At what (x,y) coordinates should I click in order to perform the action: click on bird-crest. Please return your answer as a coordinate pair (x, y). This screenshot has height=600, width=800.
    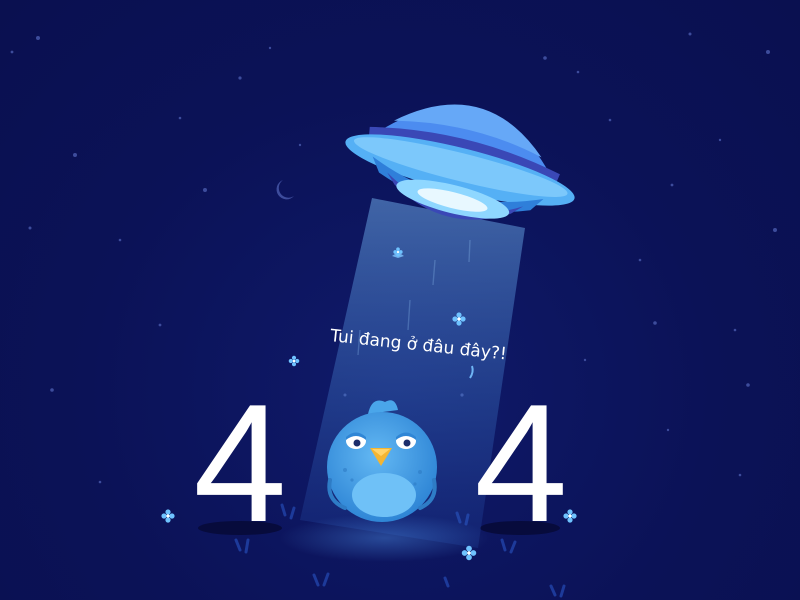
    Looking at the image, I should click on (383, 407).